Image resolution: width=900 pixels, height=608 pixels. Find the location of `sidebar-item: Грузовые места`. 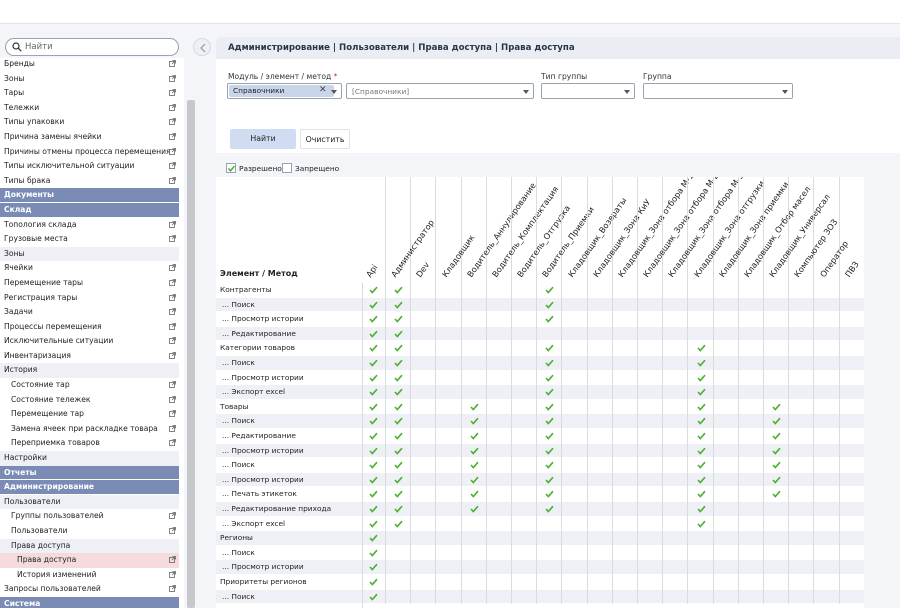

sidebar-item: Грузовые места is located at coordinates (89, 239).